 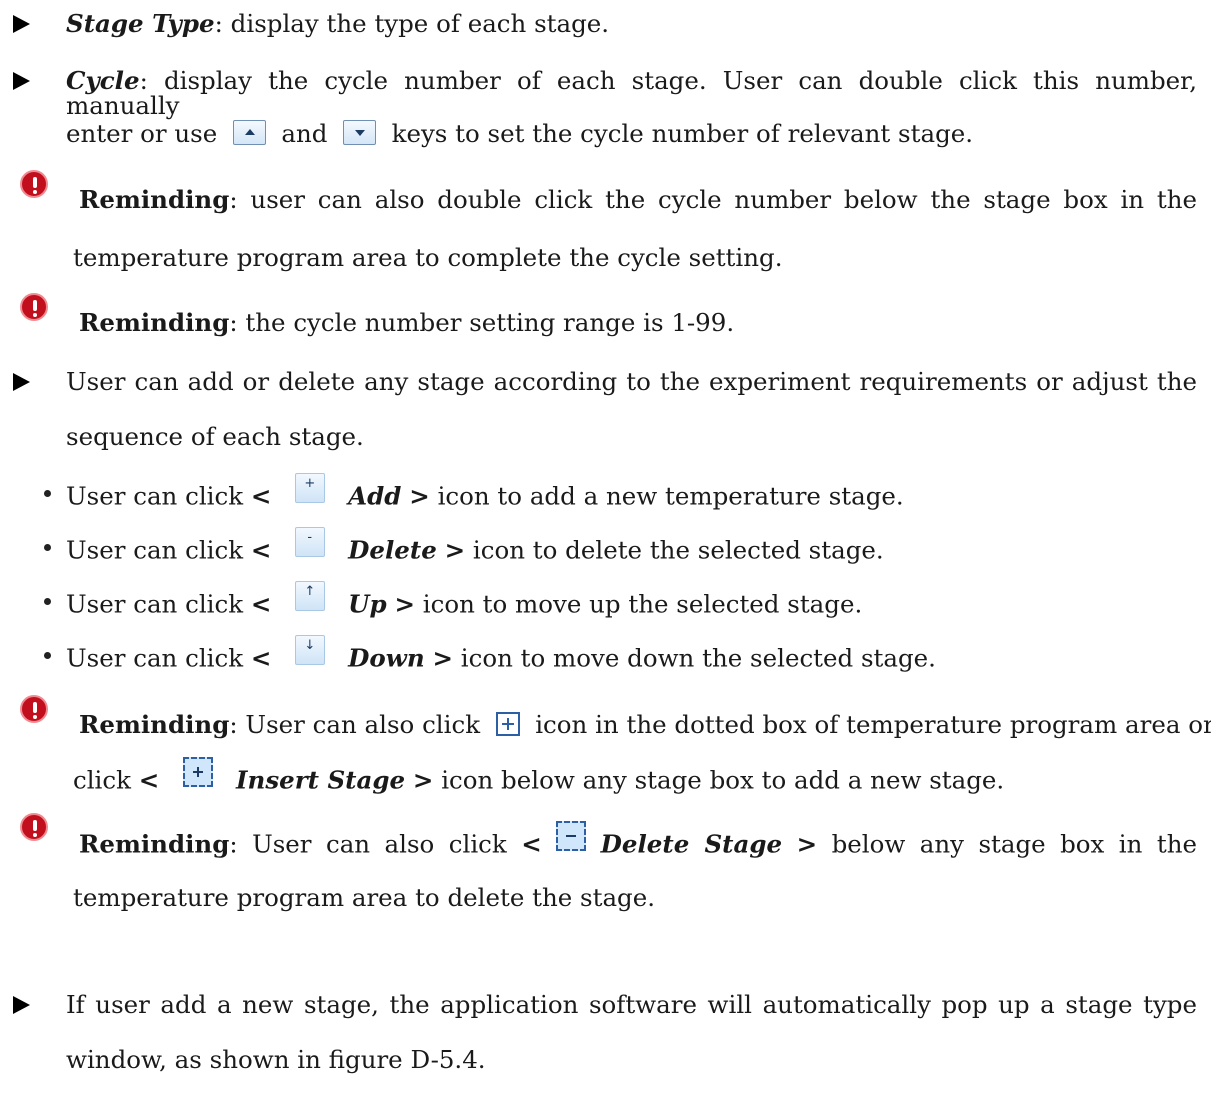 I want to click on arrow-down-icon: ↓, so click(x=309, y=650).